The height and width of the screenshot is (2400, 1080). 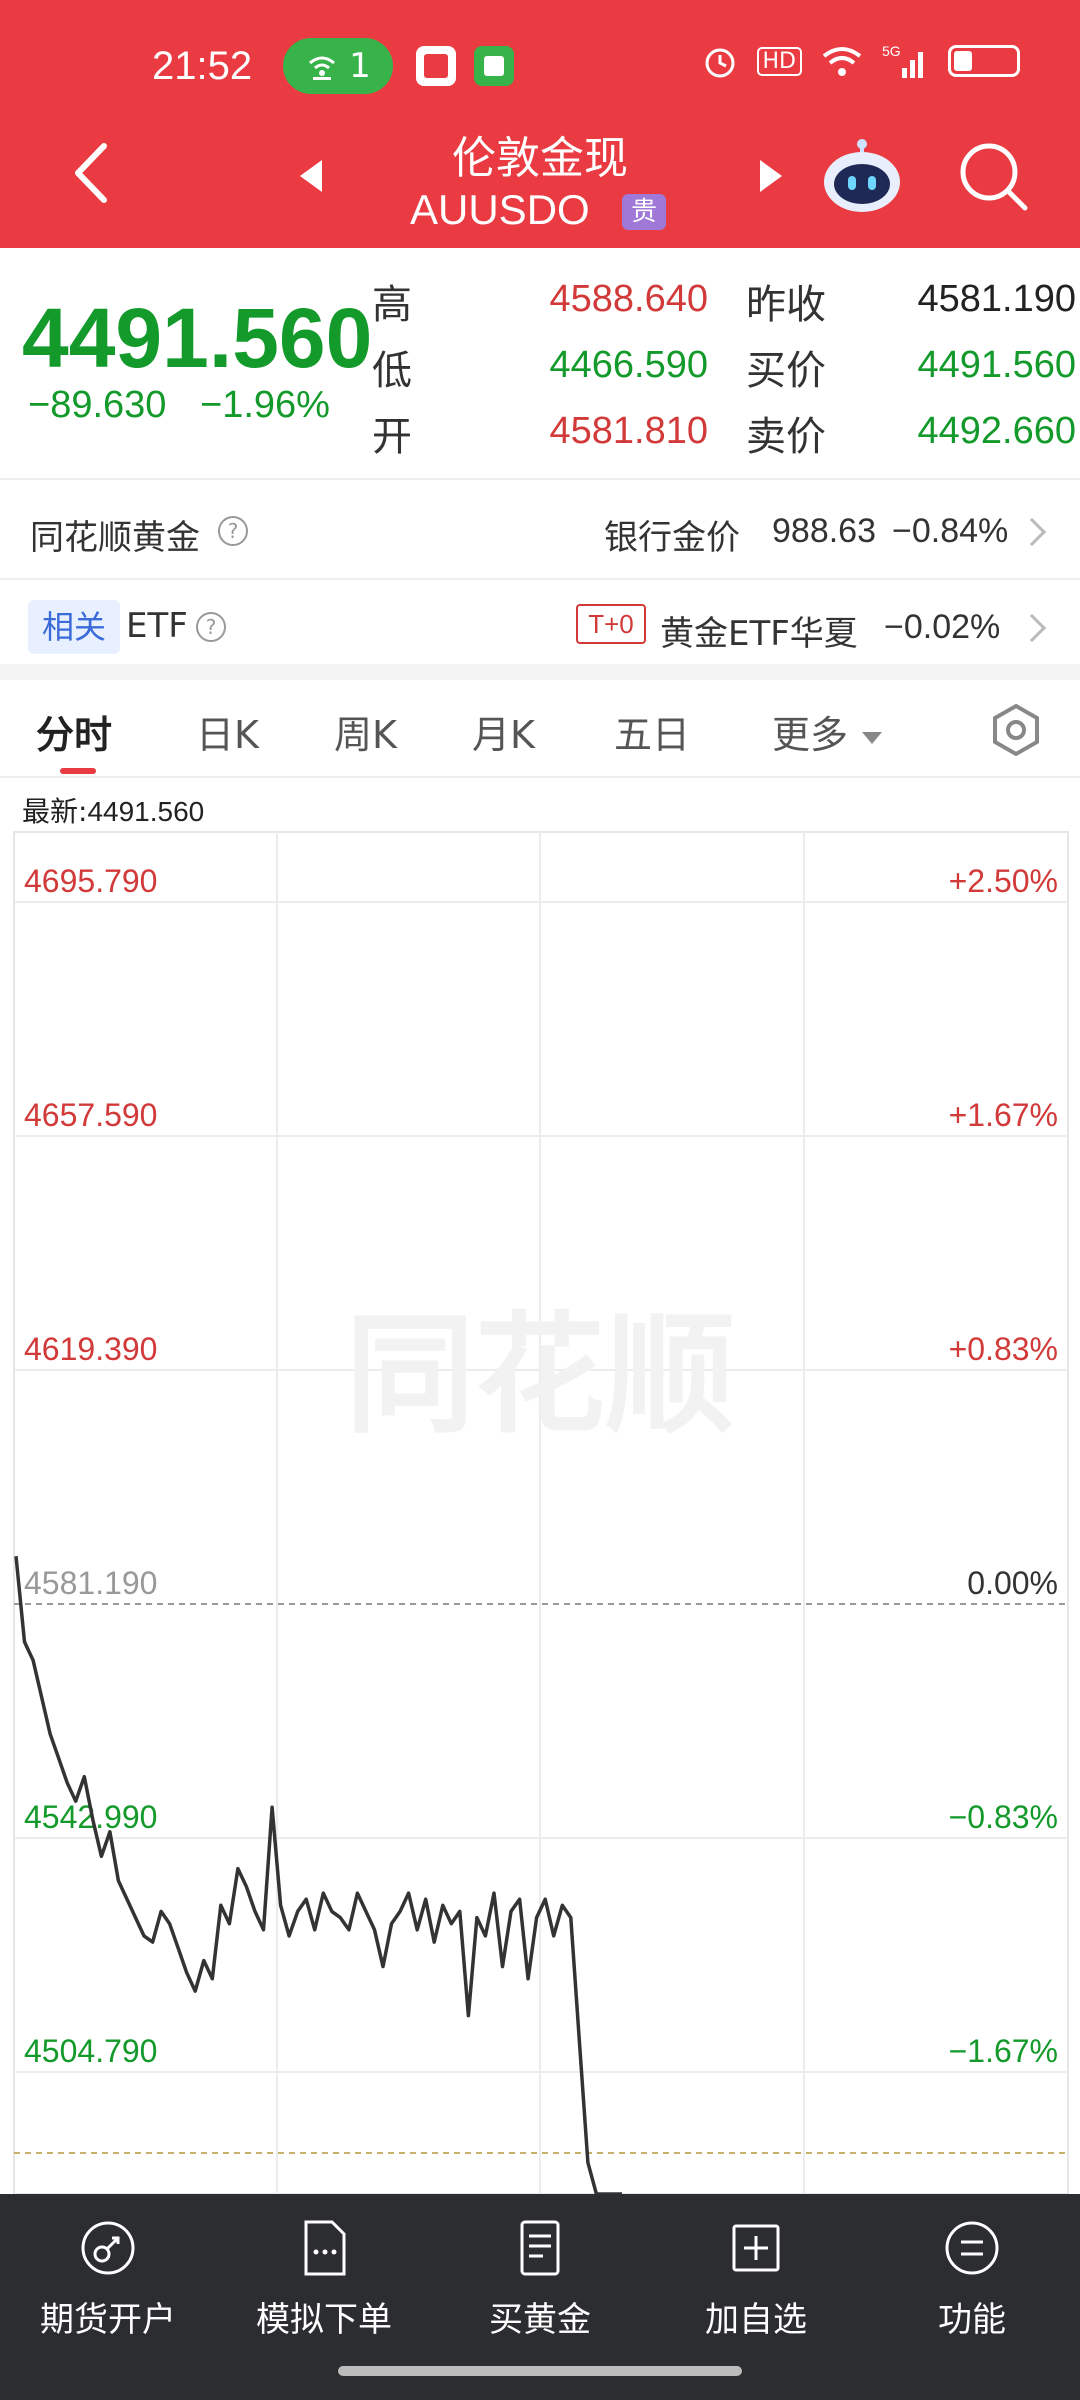 What do you see at coordinates (997, 299) in the screenshot?
I see `prev-close-value: 4581.190` at bounding box center [997, 299].